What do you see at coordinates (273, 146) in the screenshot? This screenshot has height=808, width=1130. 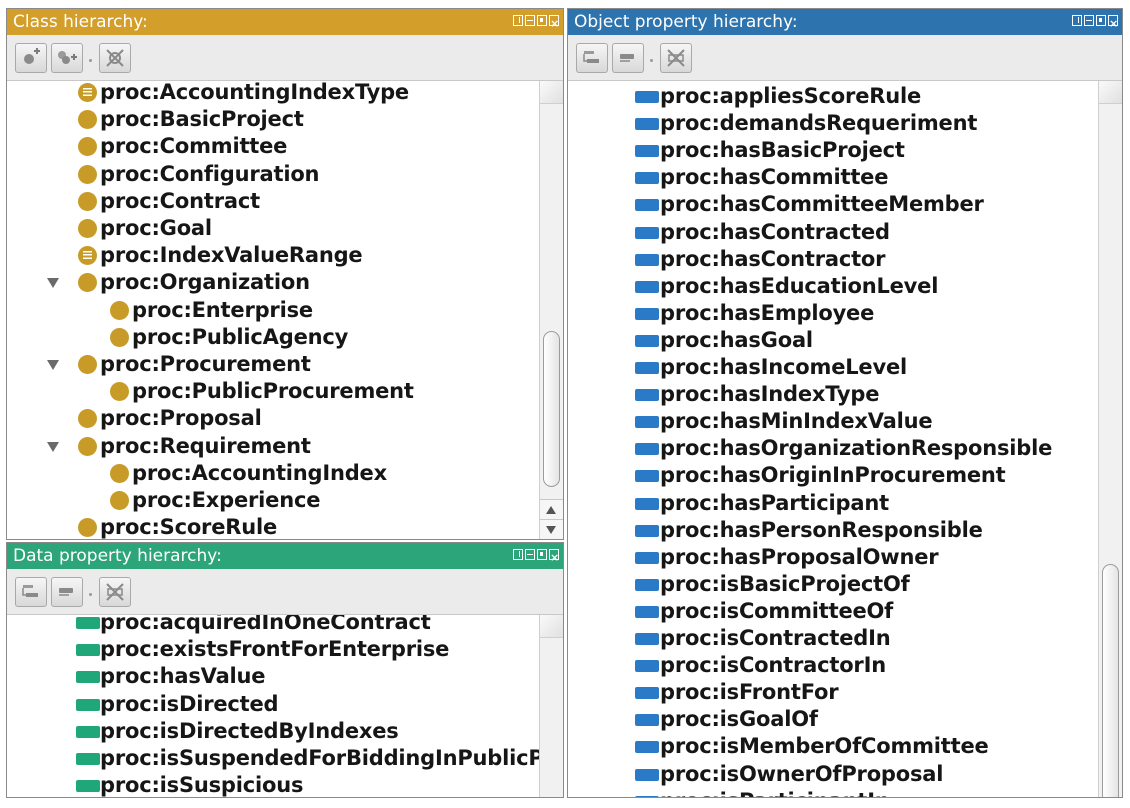 I see `class-tree-item: proc:Committee` at bounding box center [273, 146].